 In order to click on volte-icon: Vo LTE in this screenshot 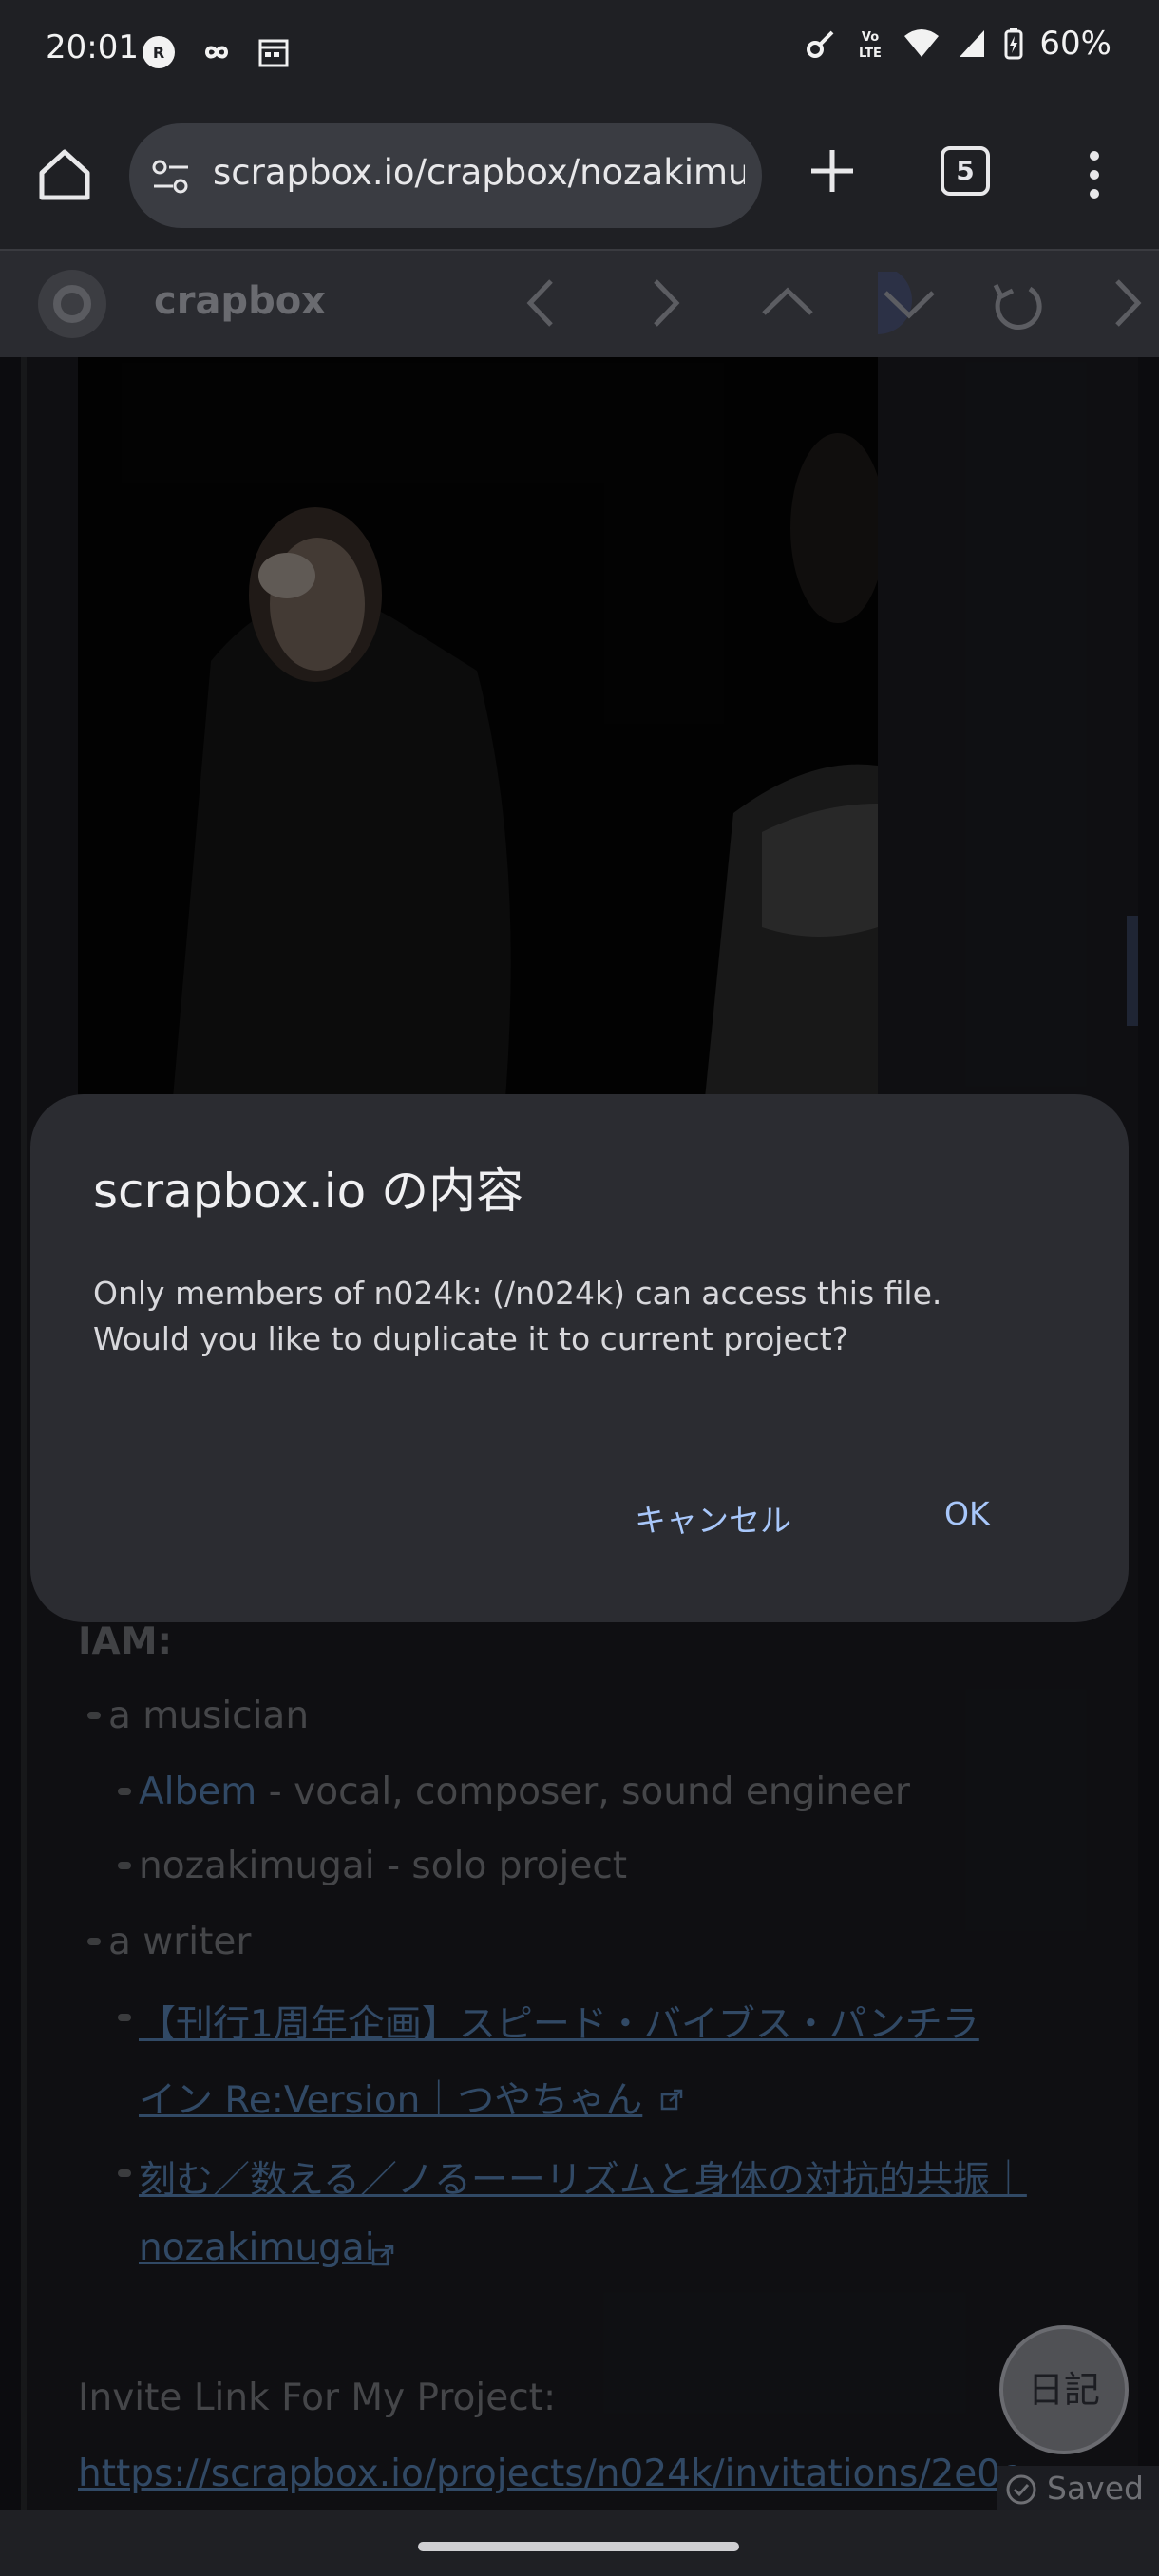, I will do `click(870, 45)`.